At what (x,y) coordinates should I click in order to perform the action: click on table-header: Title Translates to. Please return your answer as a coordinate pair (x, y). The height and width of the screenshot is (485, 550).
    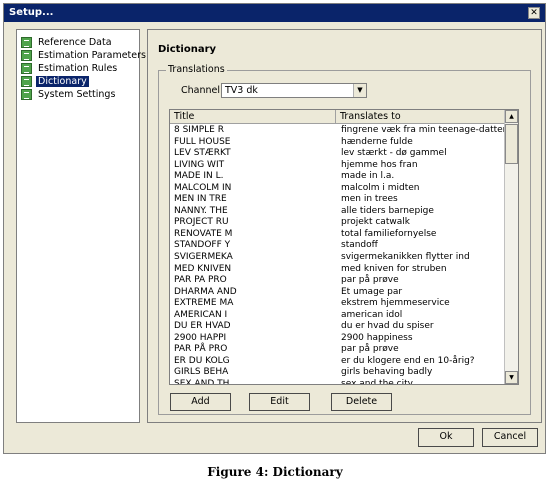
    Looking at the image, I should click on (337, 117).